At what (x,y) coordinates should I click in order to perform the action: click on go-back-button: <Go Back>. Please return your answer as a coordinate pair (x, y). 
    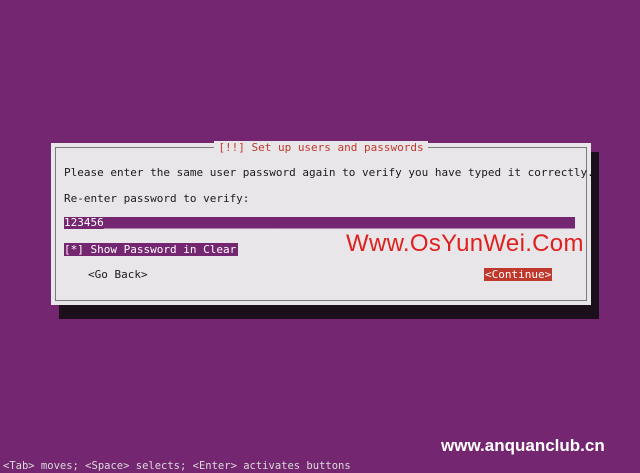
    Looking at the image, I should click on (118, 275).